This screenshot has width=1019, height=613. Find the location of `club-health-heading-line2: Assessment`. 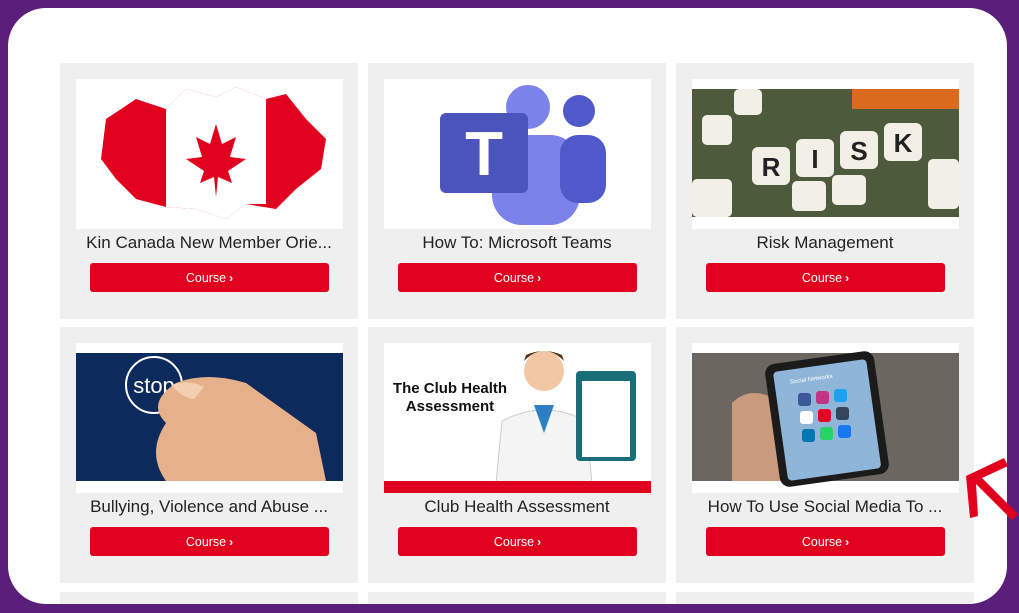

club-health-heading-line2: Assessment is located at coordinates (450, 406).